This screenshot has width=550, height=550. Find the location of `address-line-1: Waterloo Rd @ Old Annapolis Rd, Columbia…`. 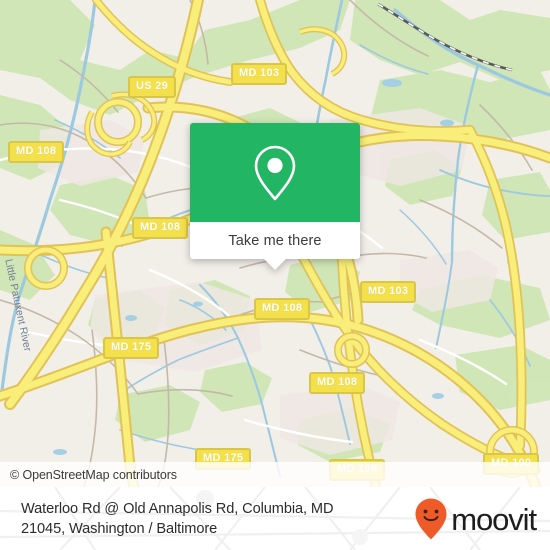

address-line-1: Waterloo Rd @ Old Annapolis Rd, Columbia… is located at coordinates (177, 508).